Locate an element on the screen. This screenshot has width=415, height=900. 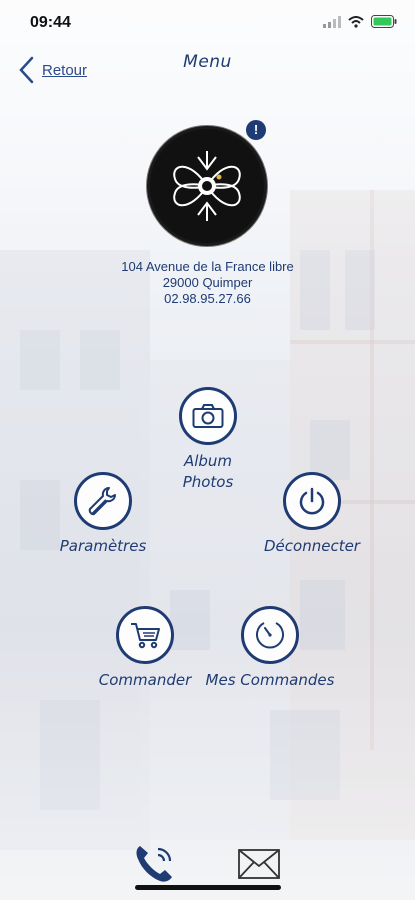
mail-icon is located at coordinates (259, 864).